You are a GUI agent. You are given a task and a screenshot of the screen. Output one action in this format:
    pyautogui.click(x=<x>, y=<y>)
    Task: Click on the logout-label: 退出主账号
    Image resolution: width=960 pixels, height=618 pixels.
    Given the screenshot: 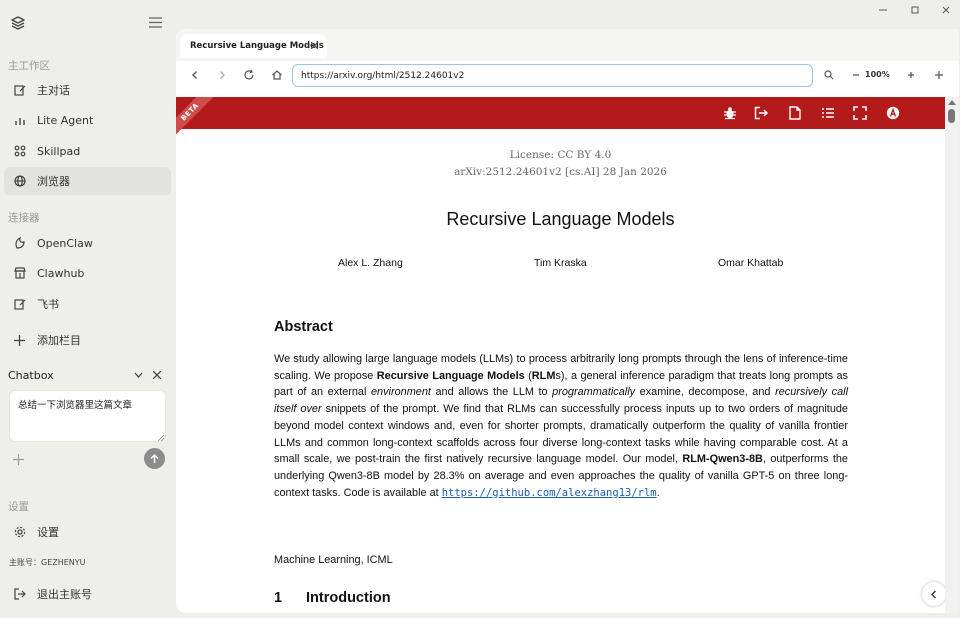 What is the action you would take?
    pyautogui.click(x=64, y=594)
    